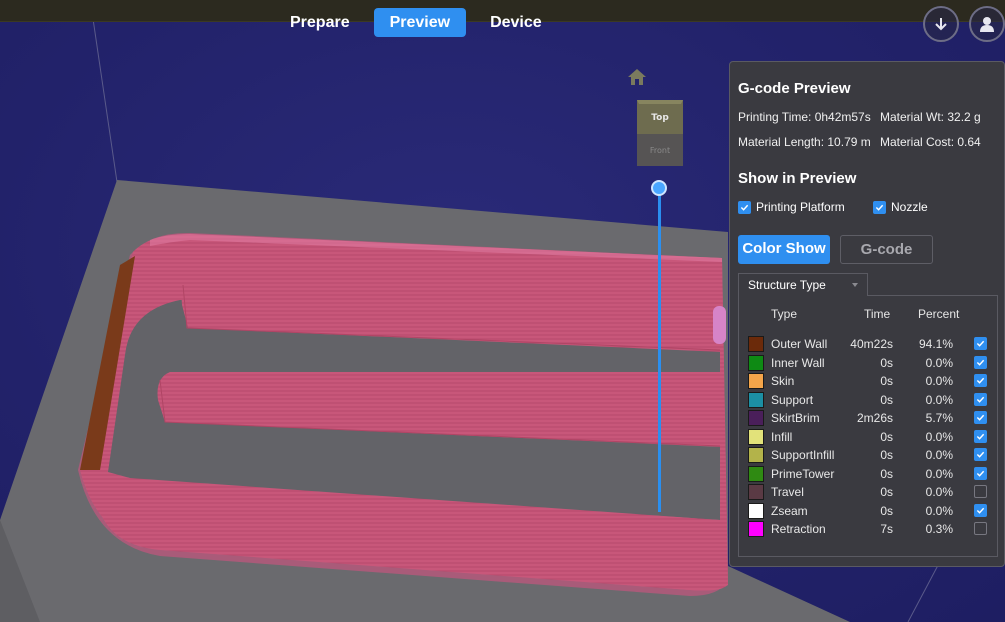 Image resolution: width=1005 pixels, height=622 pixels. Describe the element at coordinates (782, 436) in the screenshot. I see `row-type: Infill` at that location.